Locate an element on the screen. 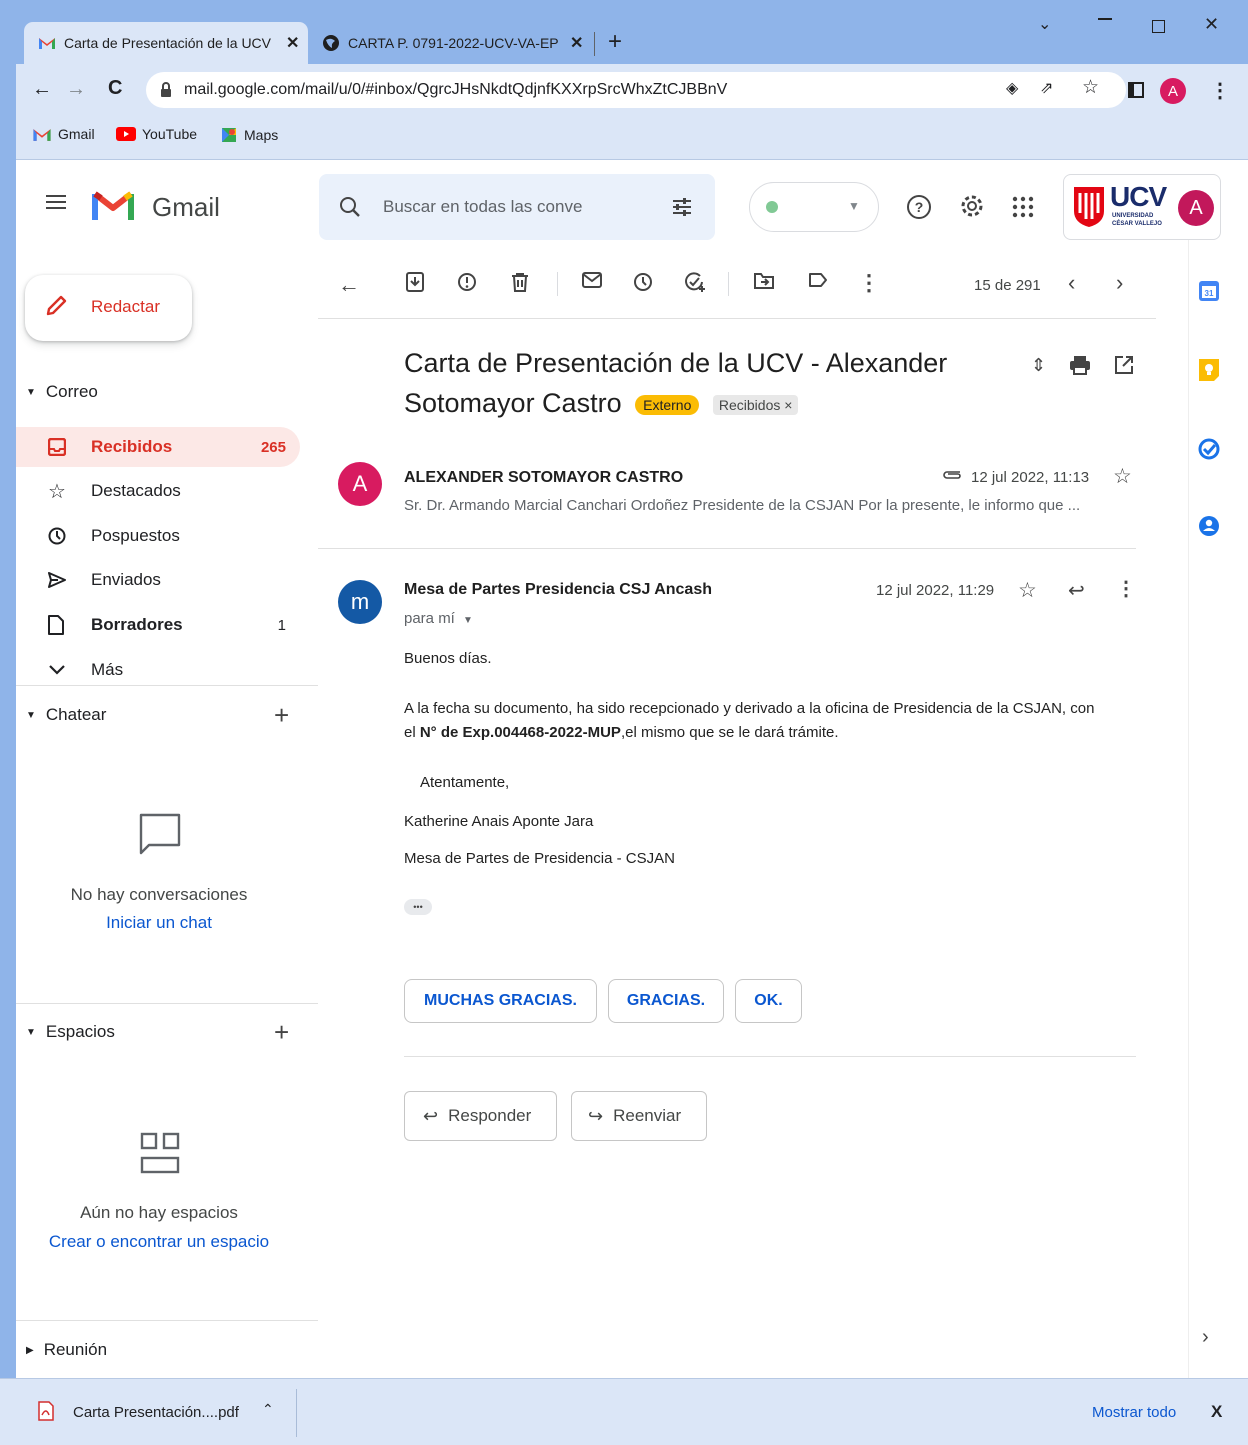  delete-icon is located at coordinates (520, 282).